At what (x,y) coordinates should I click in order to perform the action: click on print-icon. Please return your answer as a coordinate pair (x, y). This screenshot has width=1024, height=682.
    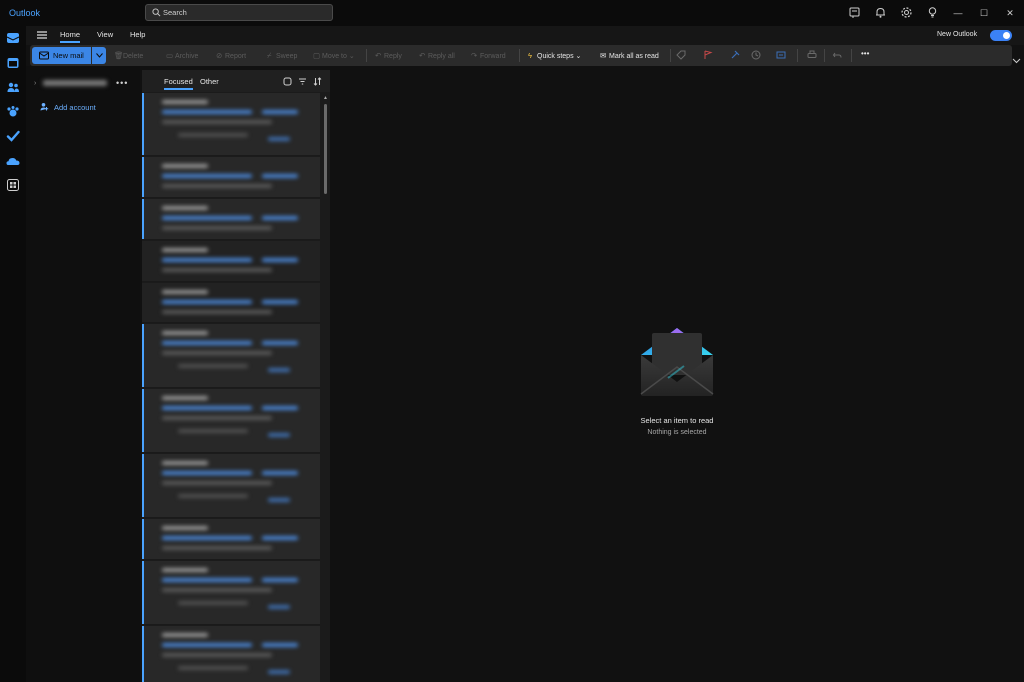
    Looking at the image, I should click on (812, 55).